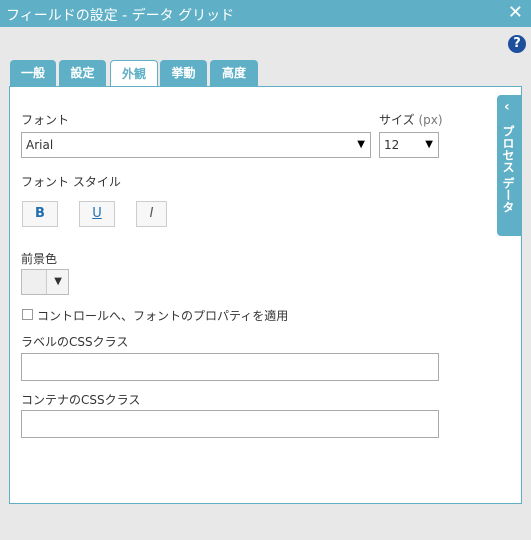 The height and width of the screenshot is (540, 531). What do you see at coordinates (234, 73) in the screenshot?
I see `tab-advanced: 高度` at bounding box center [234, 73].